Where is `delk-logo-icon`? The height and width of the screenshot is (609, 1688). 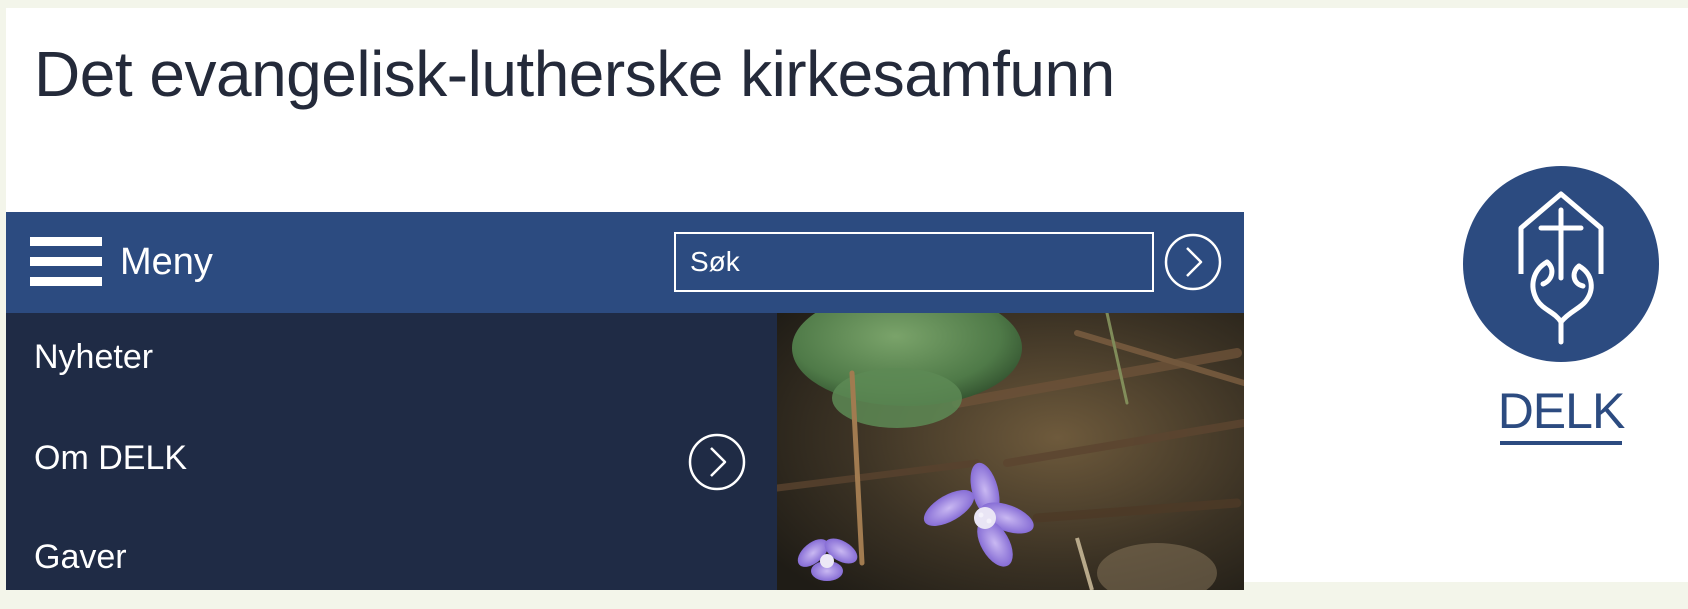
delk-logo-icon is located at coordinates (1561, 264).